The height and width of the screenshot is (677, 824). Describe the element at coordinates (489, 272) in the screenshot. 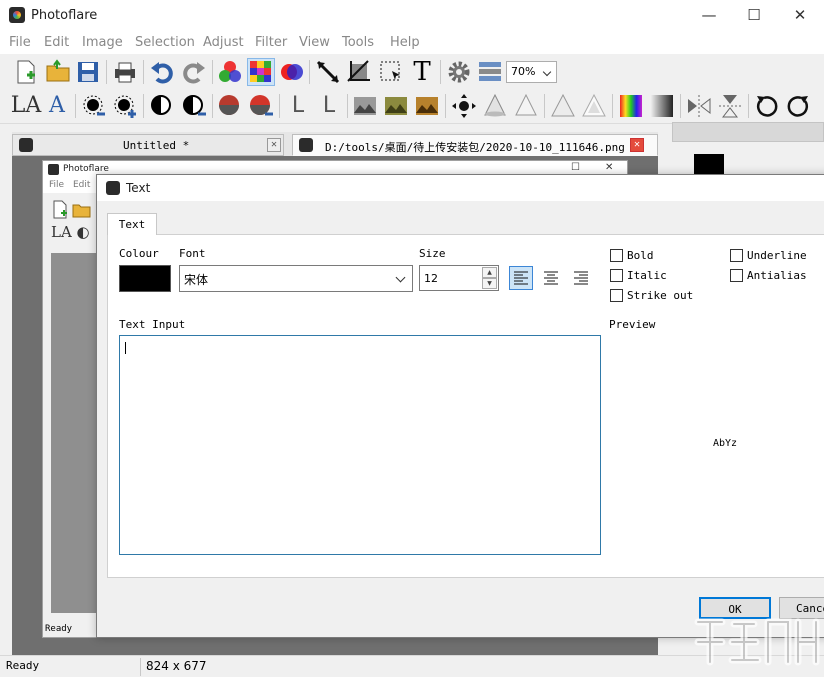

I see `size-up-button: ▲` at that location.